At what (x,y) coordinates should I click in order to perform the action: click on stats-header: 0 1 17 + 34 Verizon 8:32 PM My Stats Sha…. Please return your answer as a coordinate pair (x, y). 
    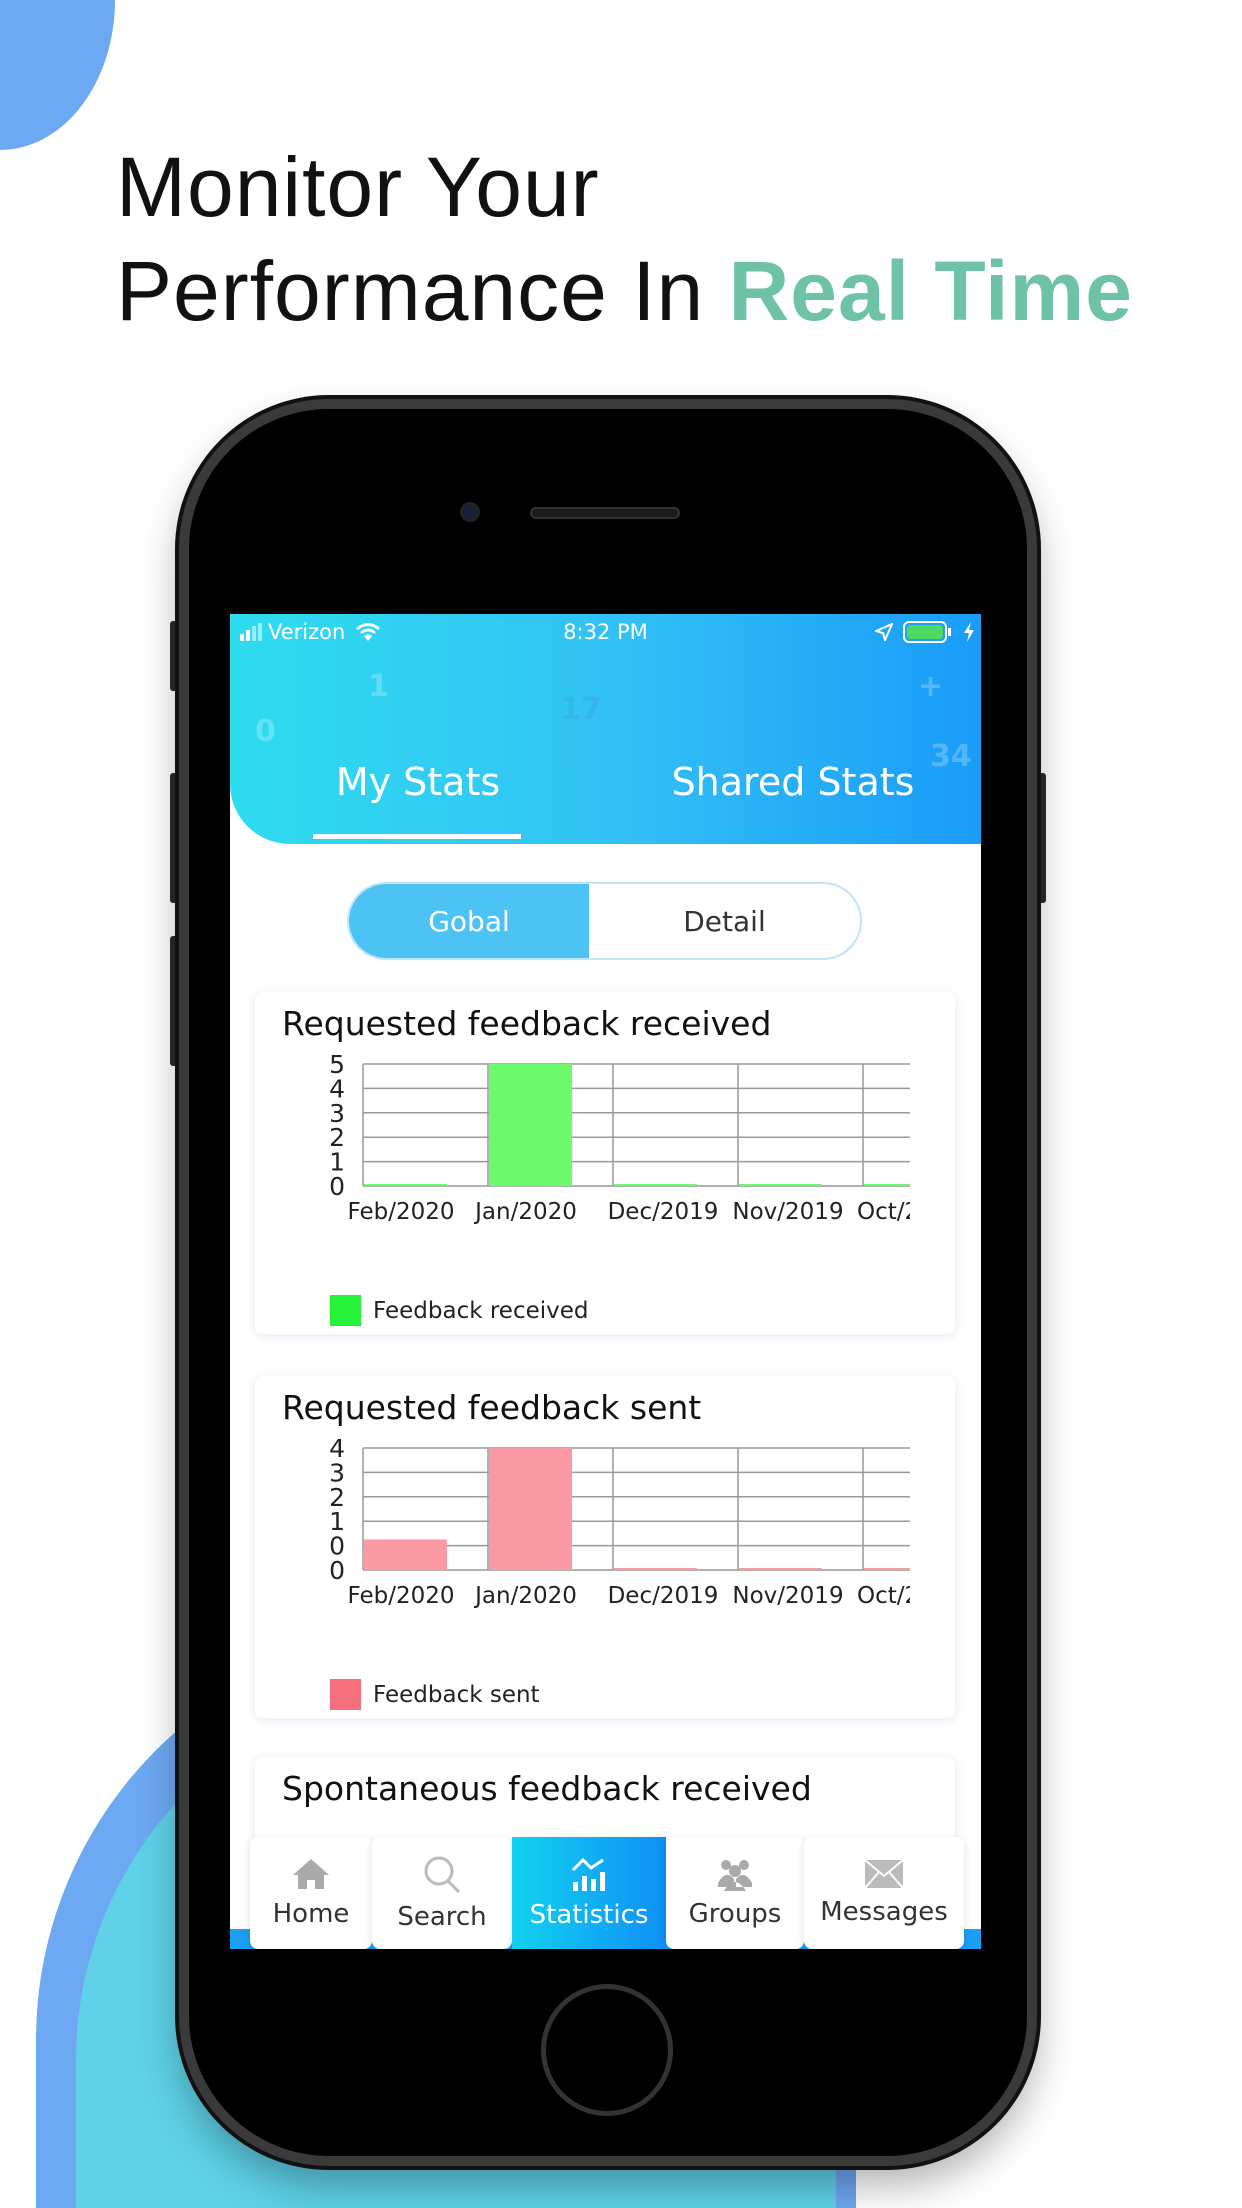
    Looking at the image, I should click on (605, 729).